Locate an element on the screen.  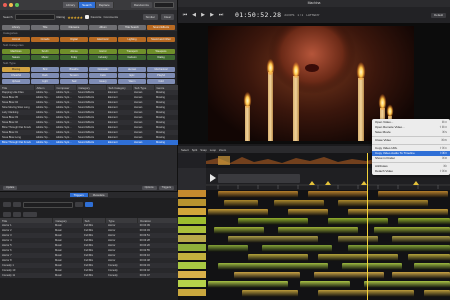
category-tag: Lighting is located at coordinates (132, 39).